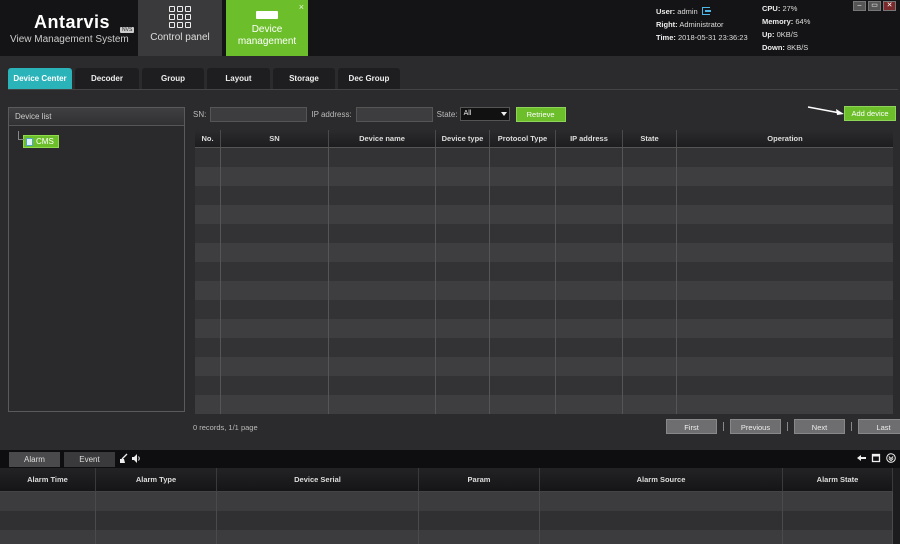 Image resolution: width=900 pixels, height=544 pixels. Describe the element at coordinates (304, 78) in the screenshot. I see `tab-storage: Storage` at that location.